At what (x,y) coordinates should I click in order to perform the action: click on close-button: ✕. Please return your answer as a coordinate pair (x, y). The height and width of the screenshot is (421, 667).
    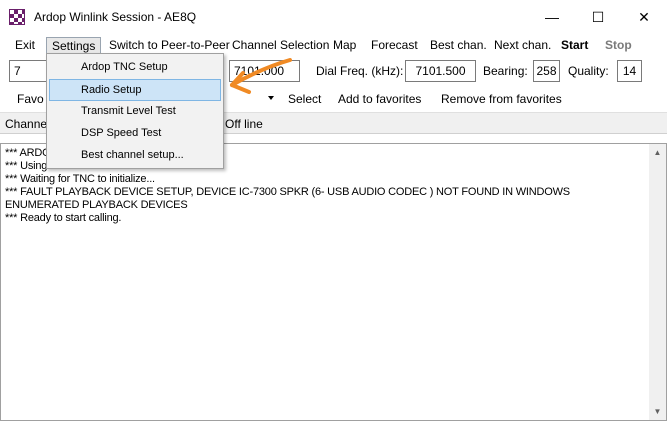
    Looking at the image, I should click on (644, 17).